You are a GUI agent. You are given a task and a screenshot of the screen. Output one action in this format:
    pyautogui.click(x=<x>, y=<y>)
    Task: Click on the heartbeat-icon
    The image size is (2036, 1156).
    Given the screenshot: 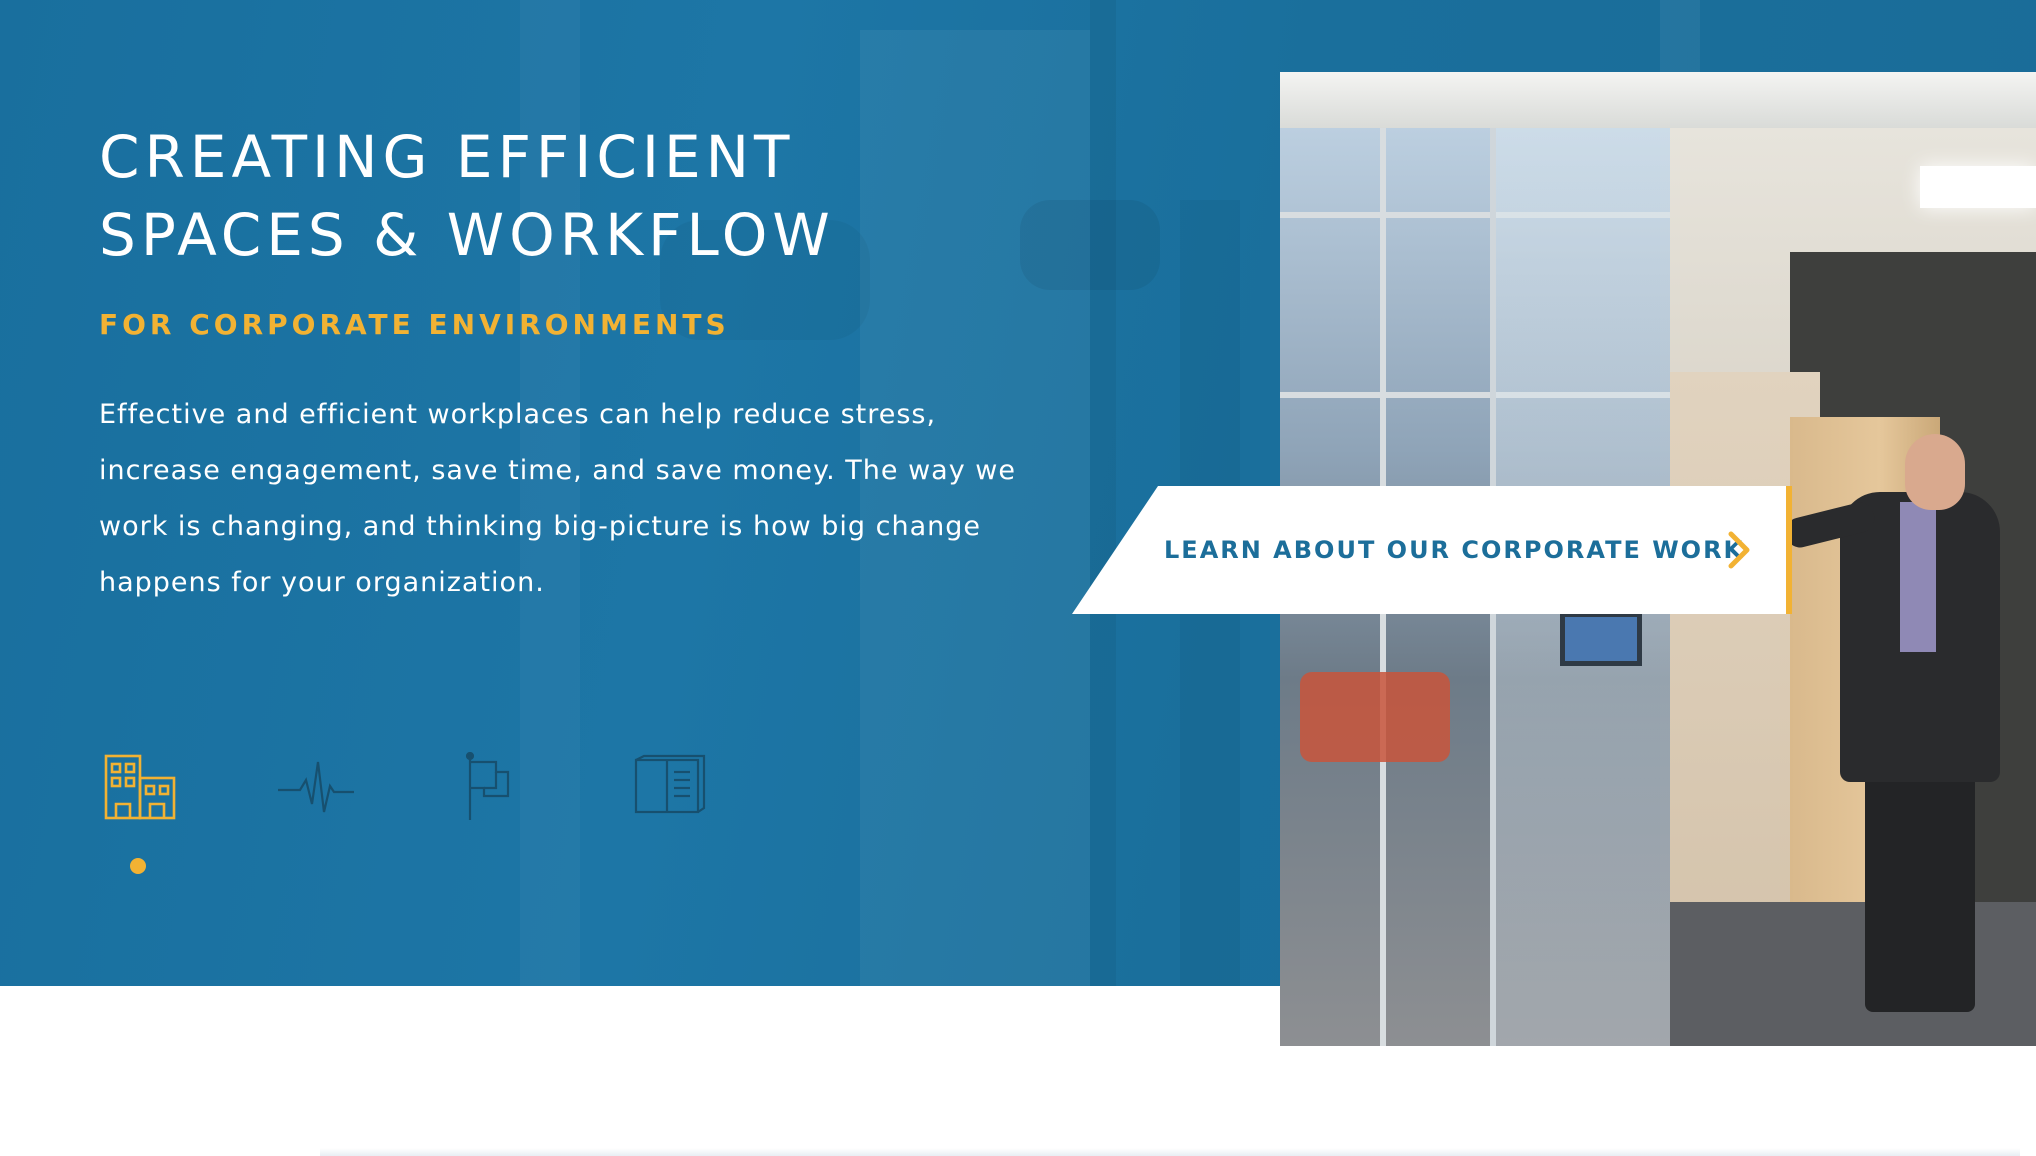 What is the action you would take?
    pyautogui.click(x=316, y=787)
    